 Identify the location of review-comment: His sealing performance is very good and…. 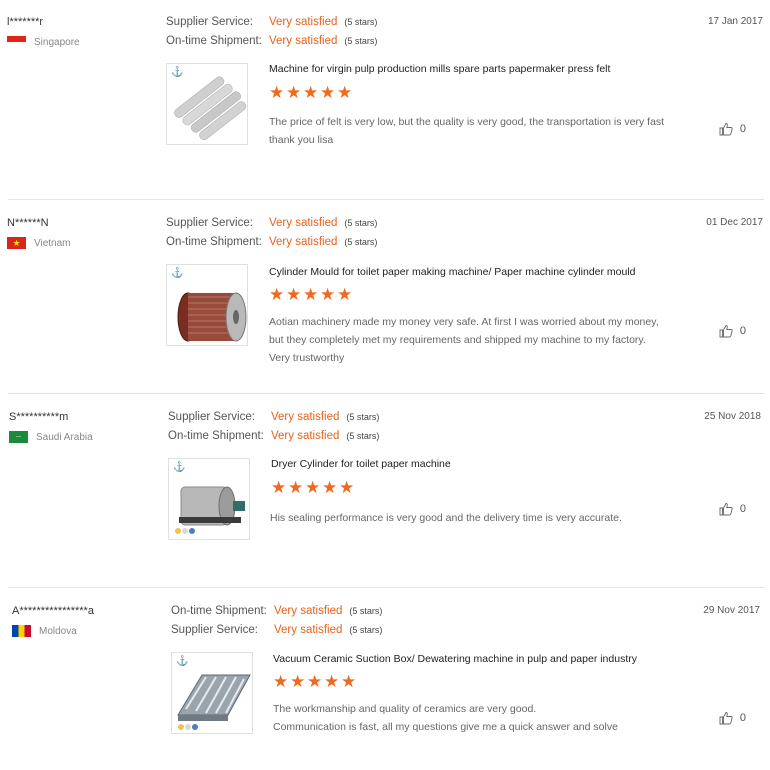
(446, 518).